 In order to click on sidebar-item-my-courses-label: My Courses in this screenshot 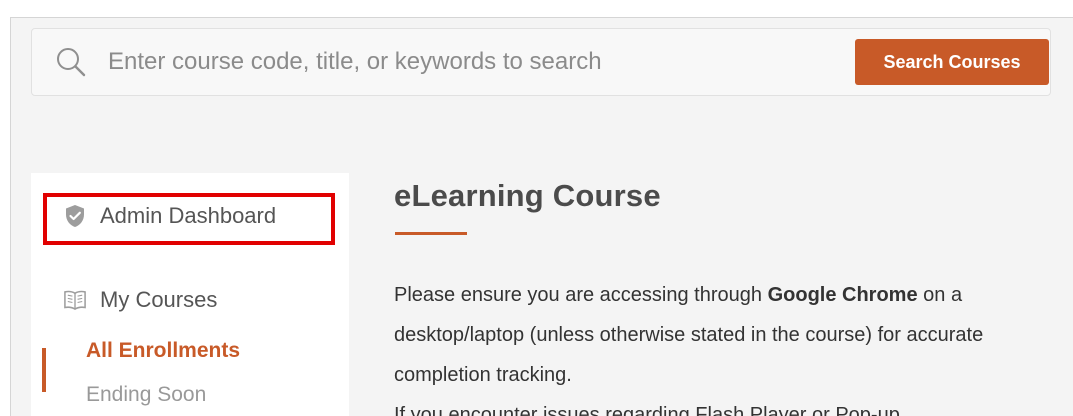, I will do `click(159, 299)`.